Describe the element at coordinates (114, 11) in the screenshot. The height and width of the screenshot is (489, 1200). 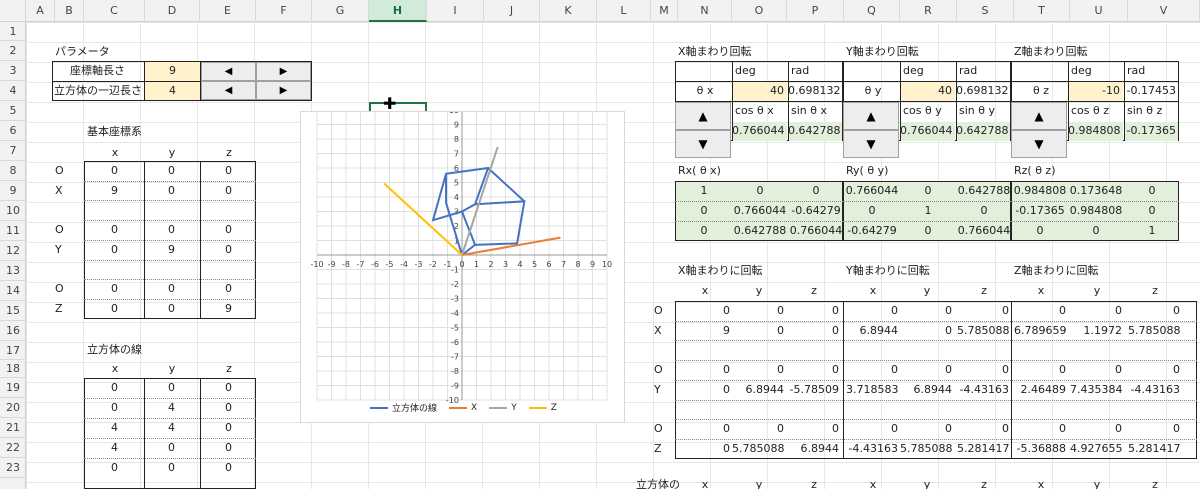
I see `column-header-C: C` at that location.